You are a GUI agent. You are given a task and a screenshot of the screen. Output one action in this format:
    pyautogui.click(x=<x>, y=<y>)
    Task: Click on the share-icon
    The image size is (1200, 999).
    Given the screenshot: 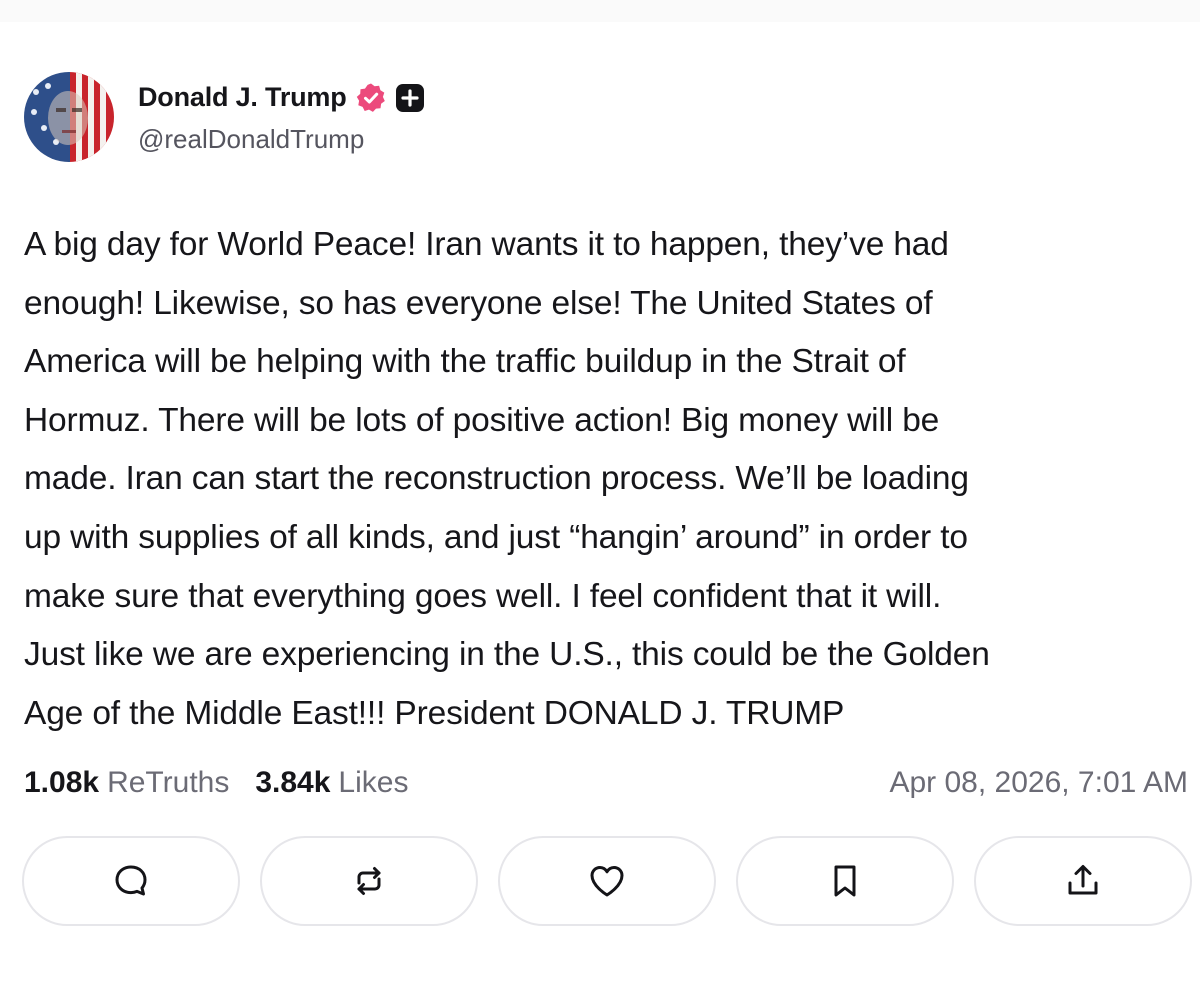 What is the action you would take?
    pyautogui.click(x=1083, y=880)
    